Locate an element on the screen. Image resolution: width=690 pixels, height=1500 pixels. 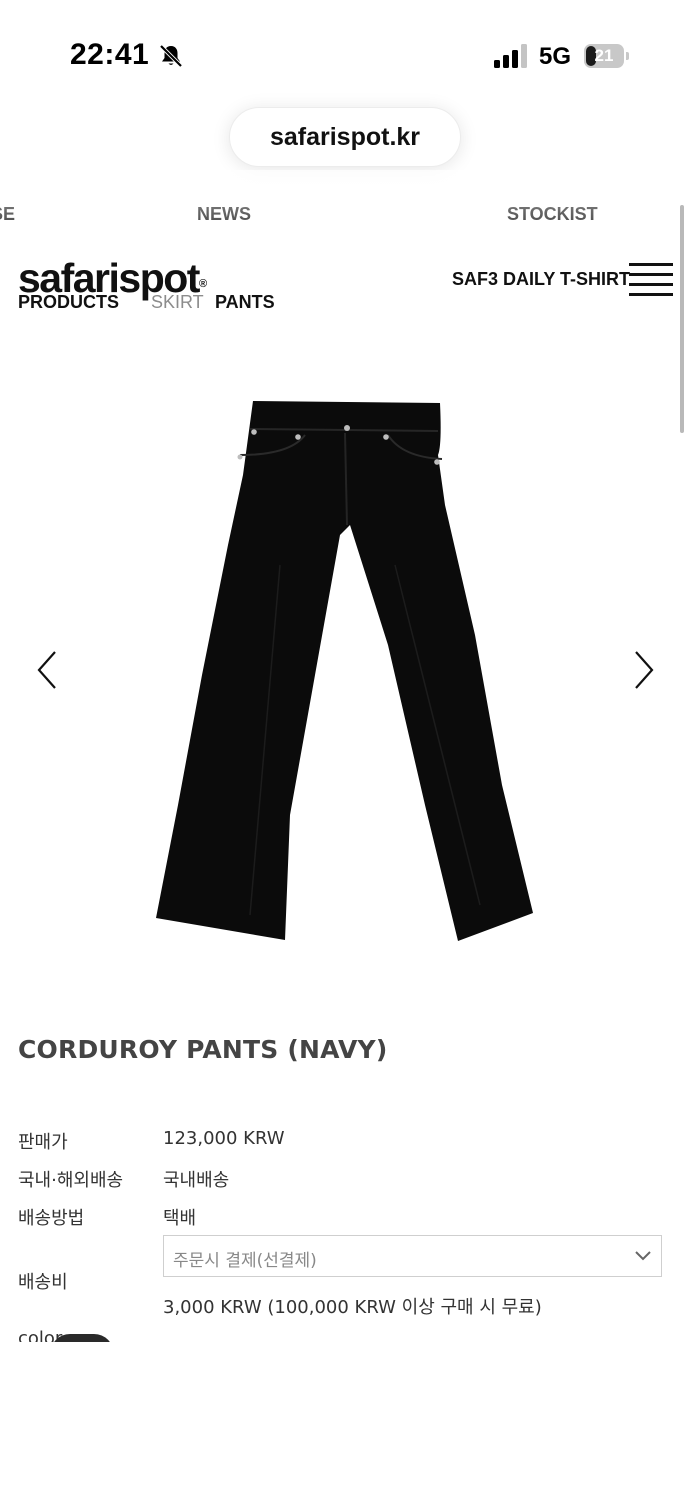
next-image-arrow-icon is located at coordinates (643, 670).